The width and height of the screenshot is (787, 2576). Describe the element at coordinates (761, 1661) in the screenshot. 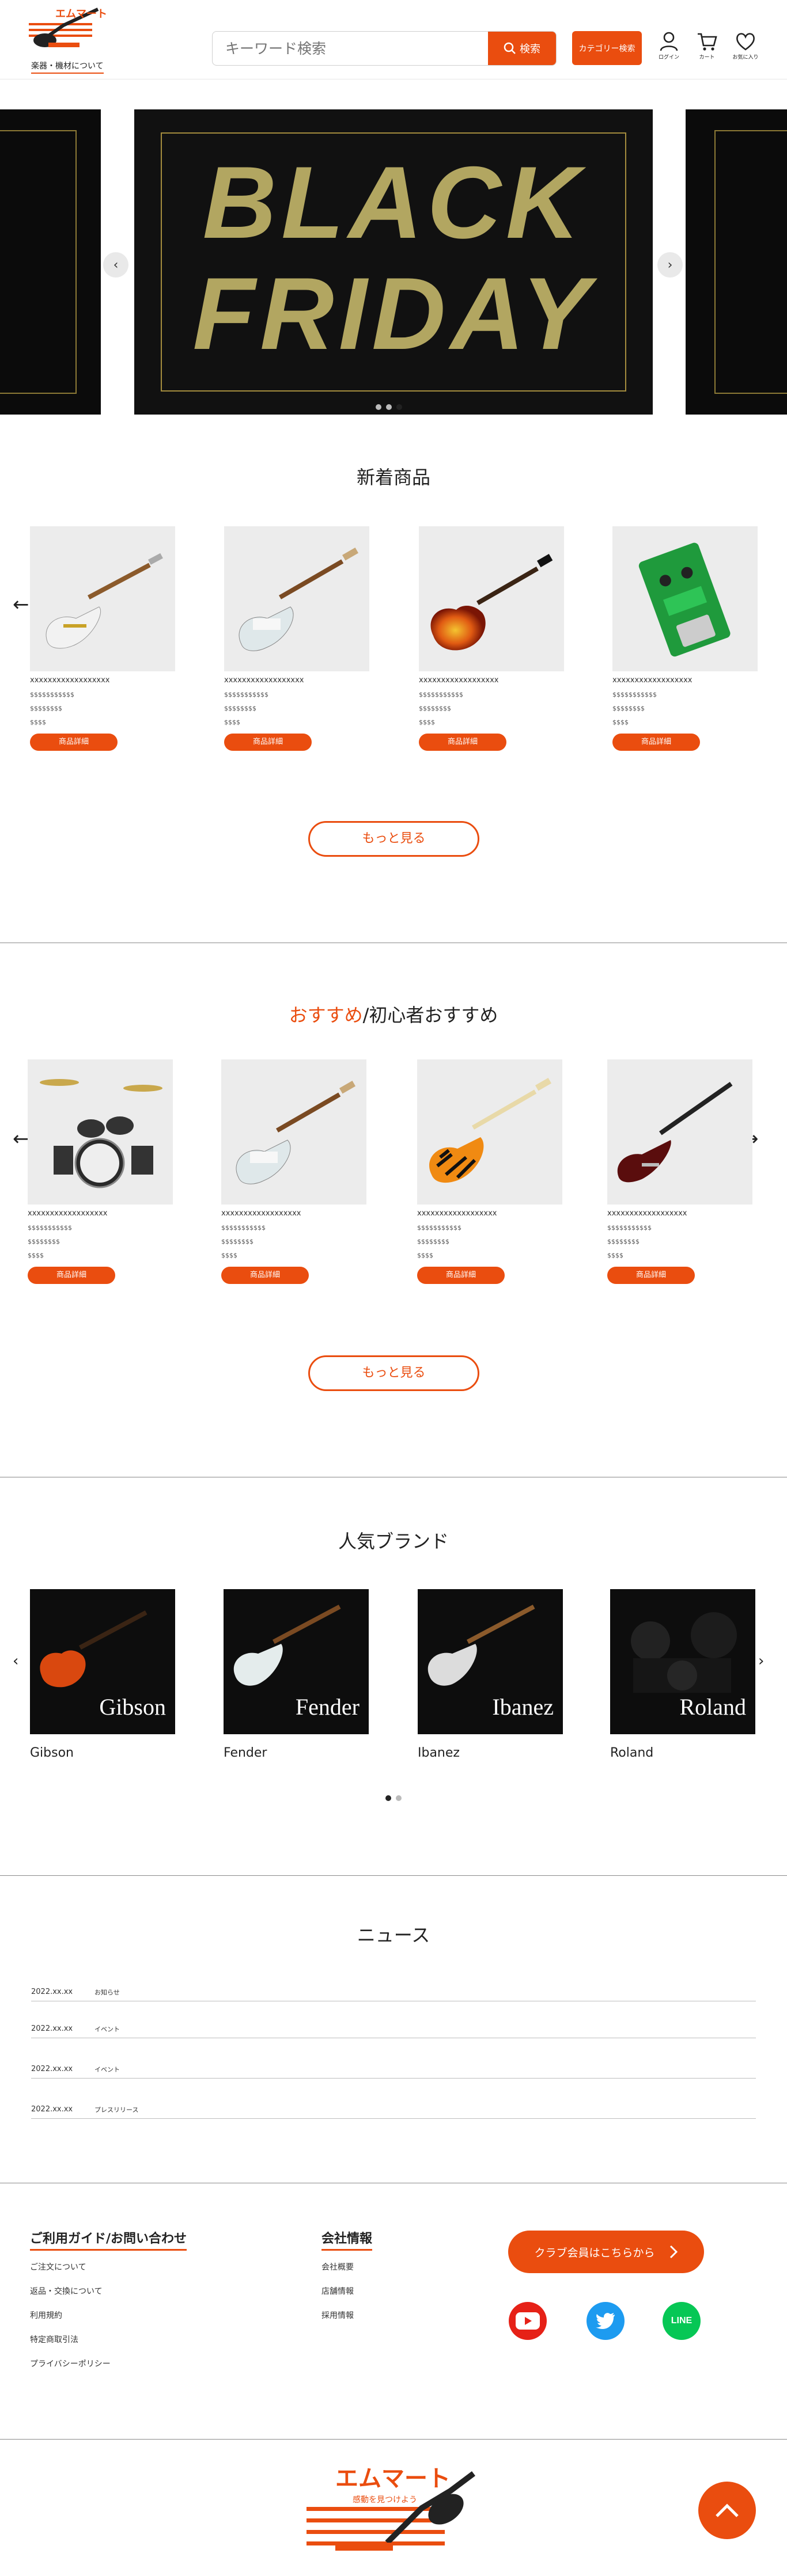

I see `brands-next-arrow: ›` at that location.